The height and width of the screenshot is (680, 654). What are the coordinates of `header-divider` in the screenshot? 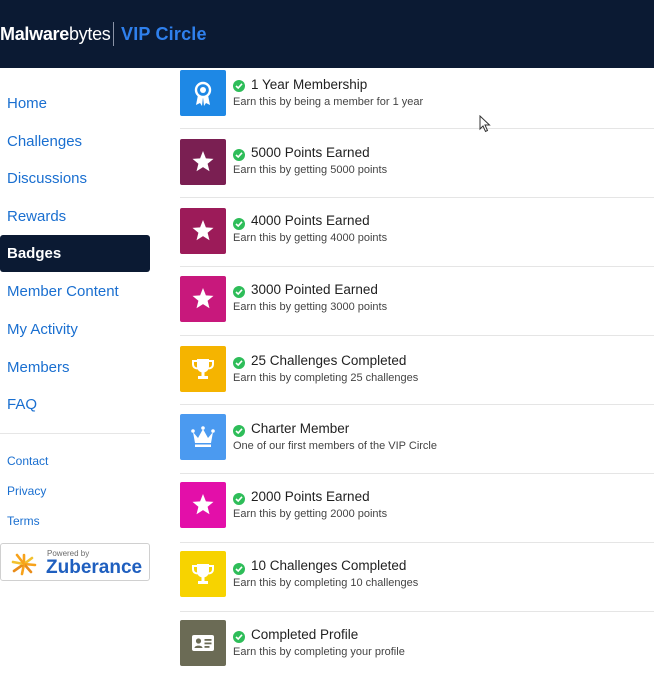 It's located at (113, 34).